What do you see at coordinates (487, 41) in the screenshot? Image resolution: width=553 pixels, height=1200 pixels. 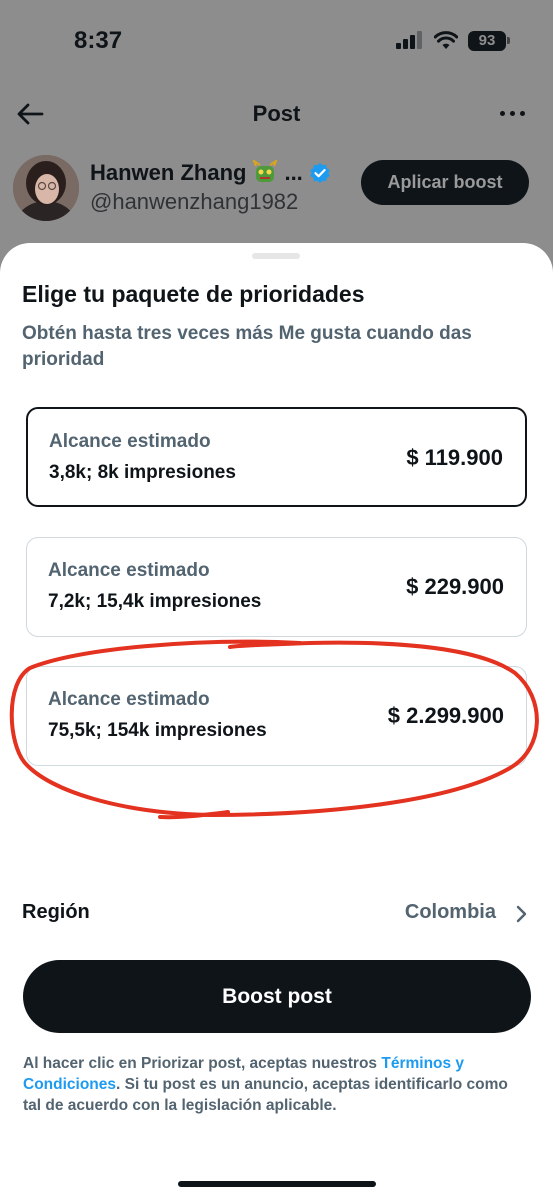 I see `battery-indicator: 93` at bounding box center [487, 41].